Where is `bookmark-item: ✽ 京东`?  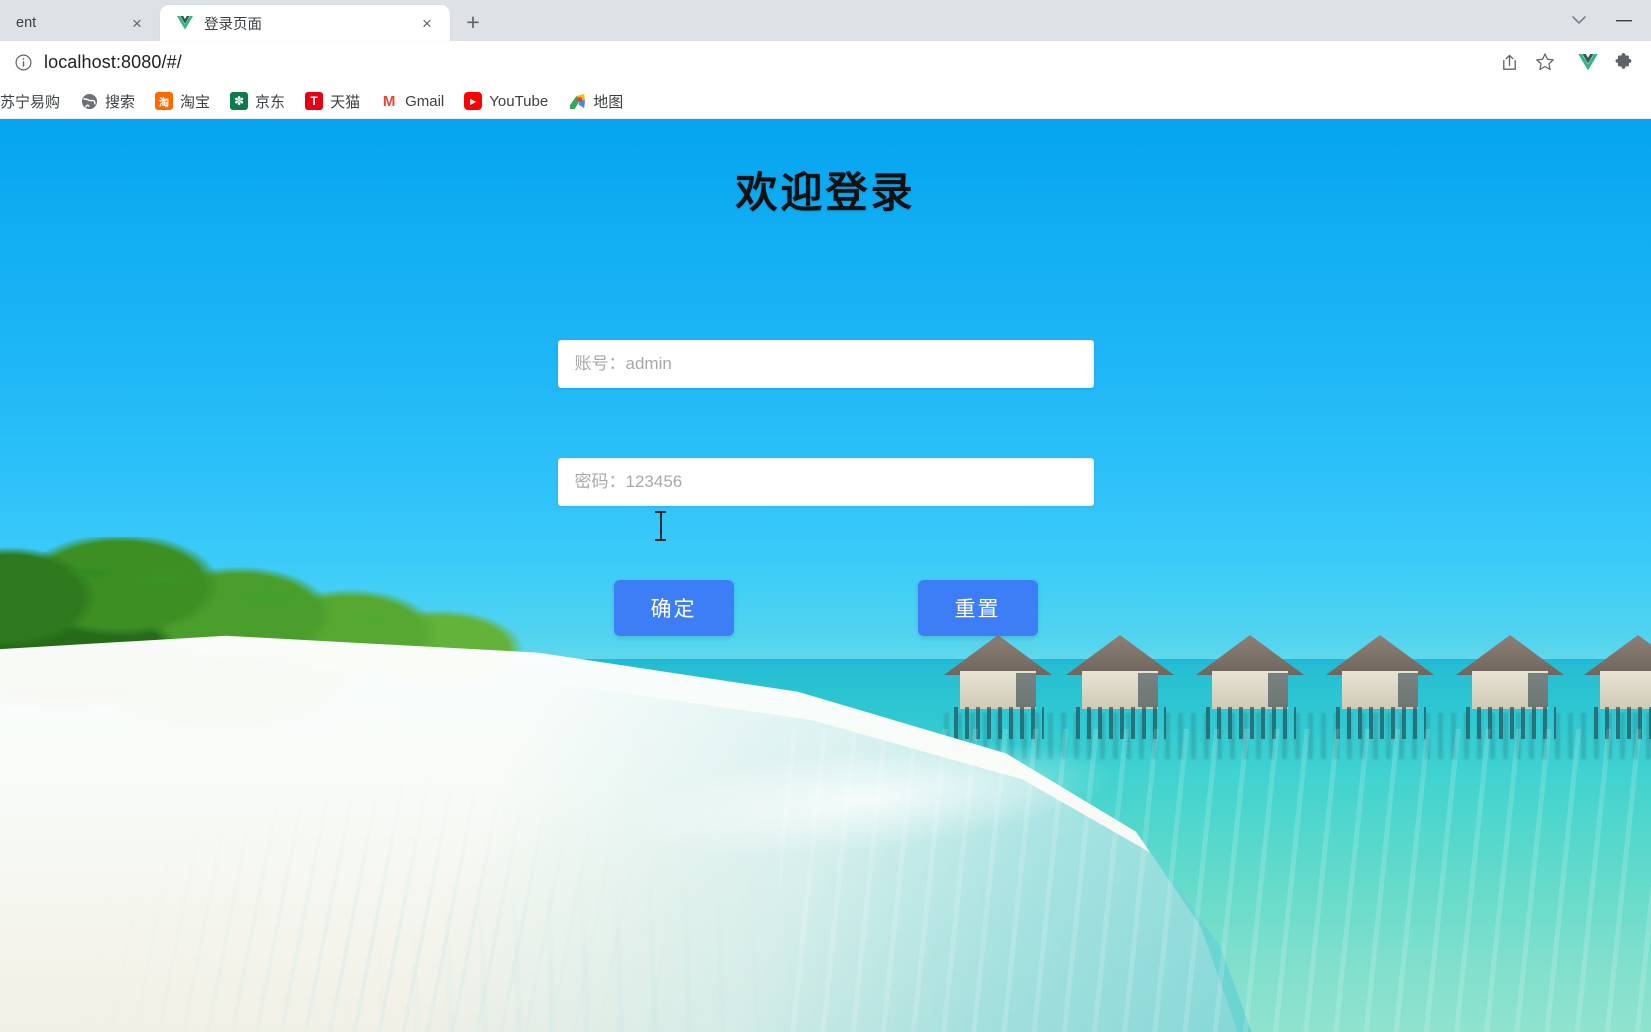 bookmark-item: ✽ 京东 is located at coordinates (257, 101).